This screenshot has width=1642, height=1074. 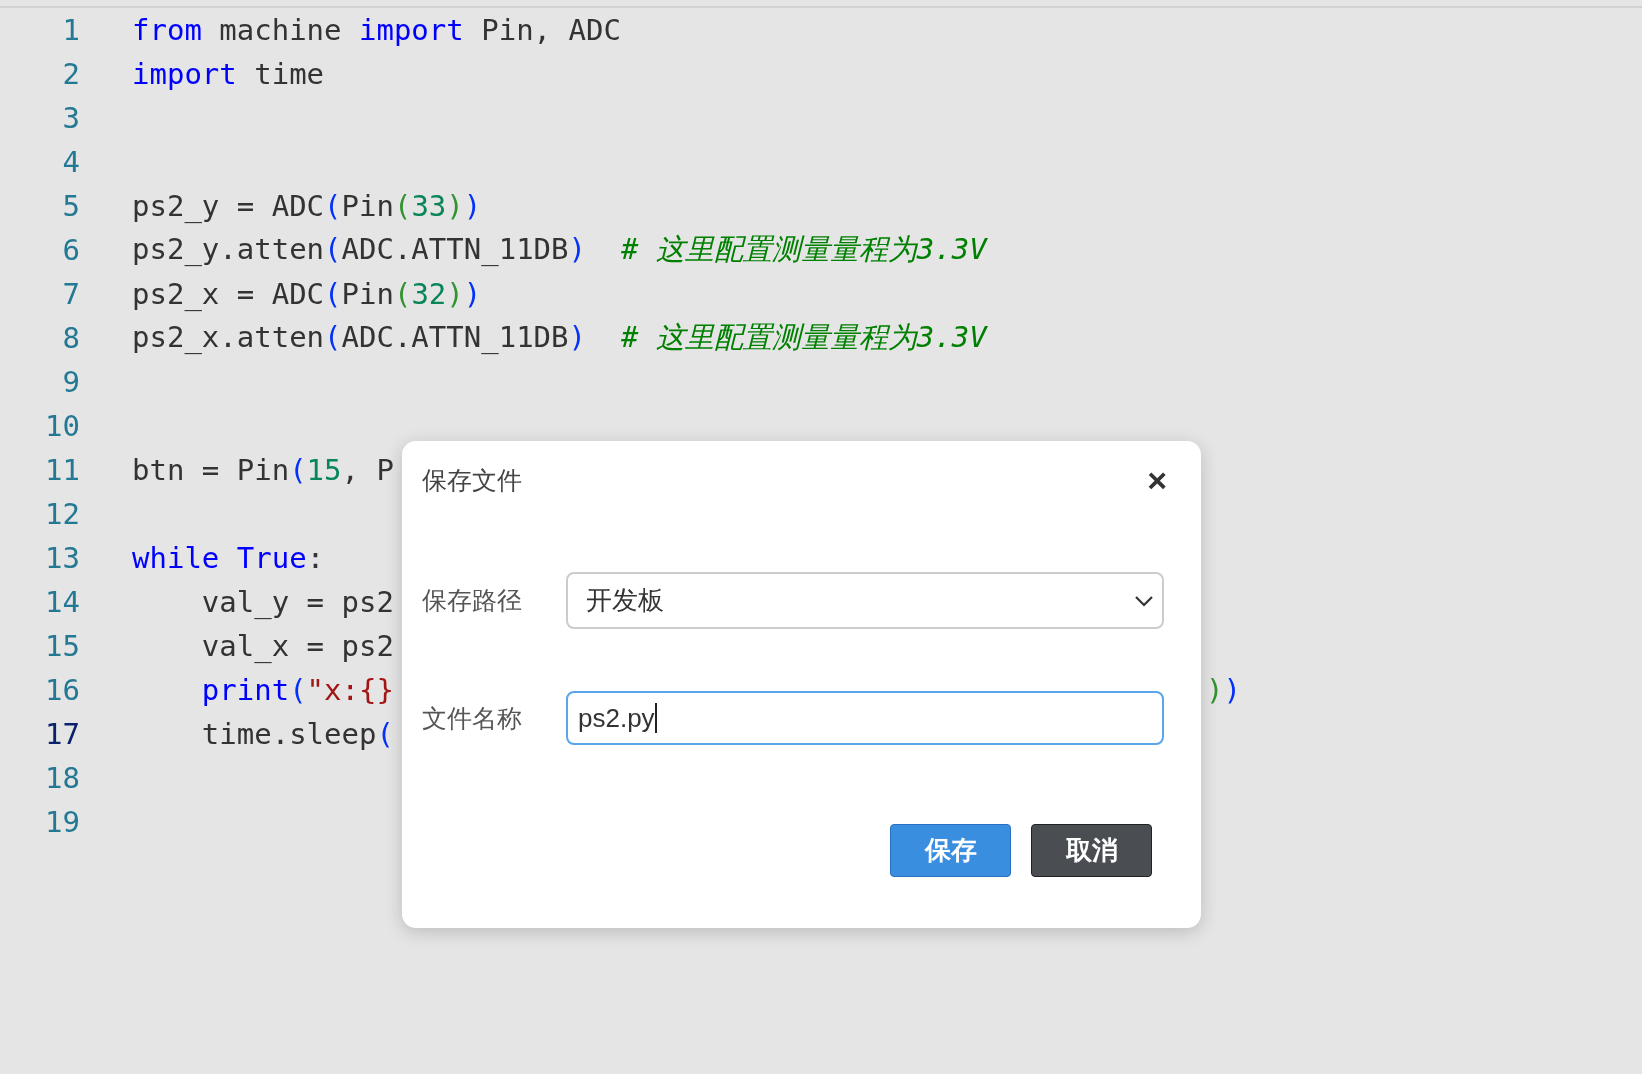 What do you see at coordinates (70, 206) in the screenshot?
I see `line-number: 5` at bounding box center [70, 206].